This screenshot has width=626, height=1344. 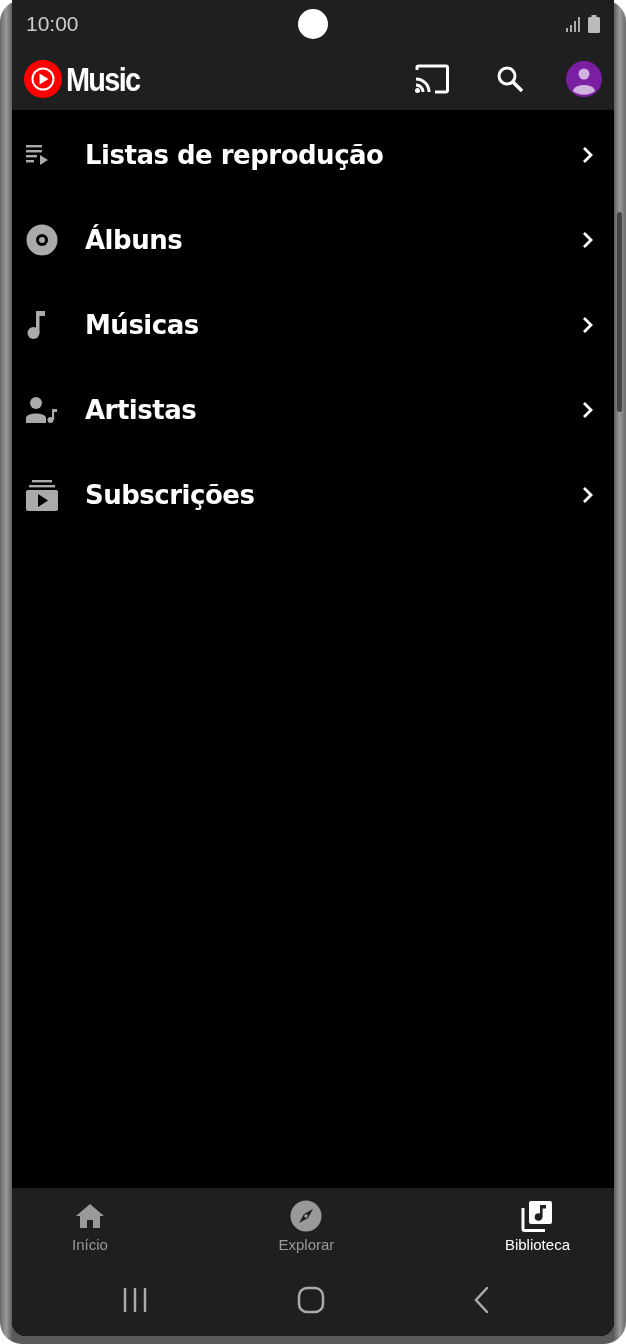 I want to click on item-label: Álbuns, so click(x=134, y=239).